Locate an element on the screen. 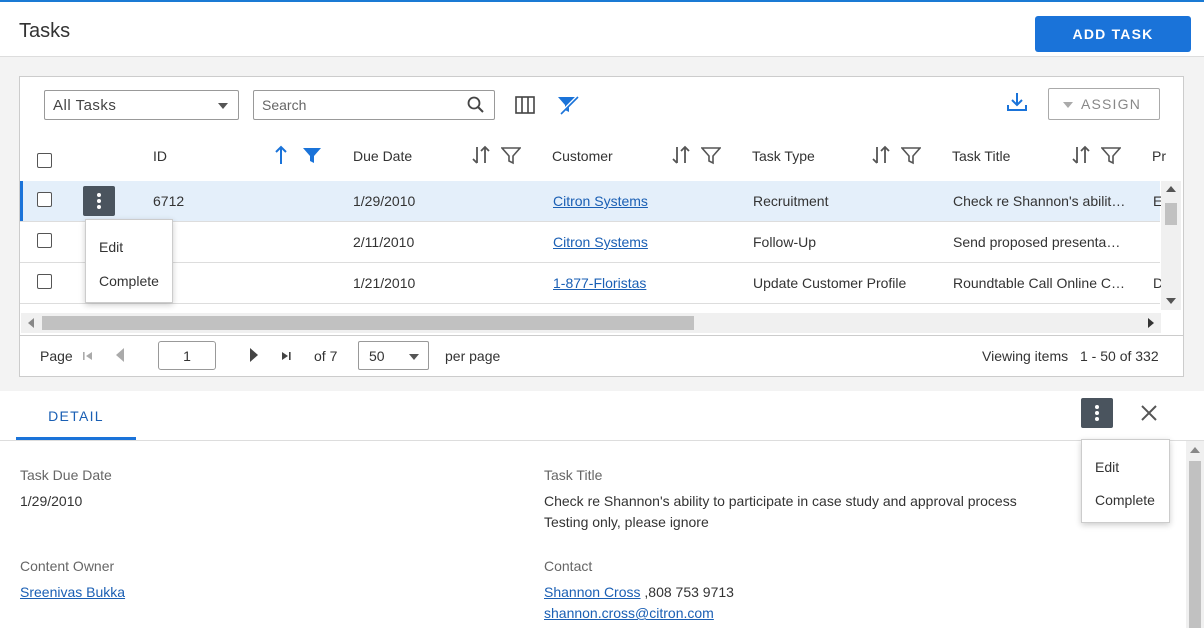 This screenshot has width=1204, height=628. row-actions-menu: Edit Complete is located at coordinates (129, 261).